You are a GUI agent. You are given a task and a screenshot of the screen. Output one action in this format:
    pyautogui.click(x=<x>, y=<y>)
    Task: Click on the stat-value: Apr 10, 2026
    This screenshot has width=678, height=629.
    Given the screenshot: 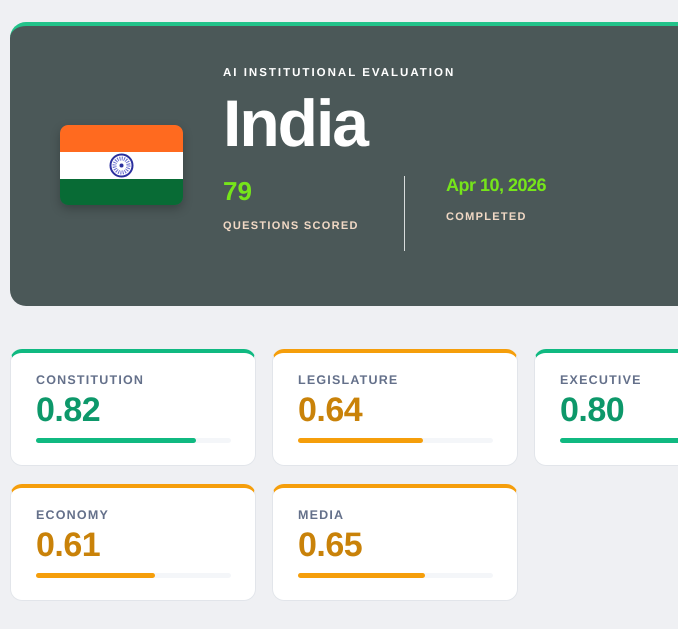 What is the action you would take?
    pyautogui.click(x=496, y=185)
    